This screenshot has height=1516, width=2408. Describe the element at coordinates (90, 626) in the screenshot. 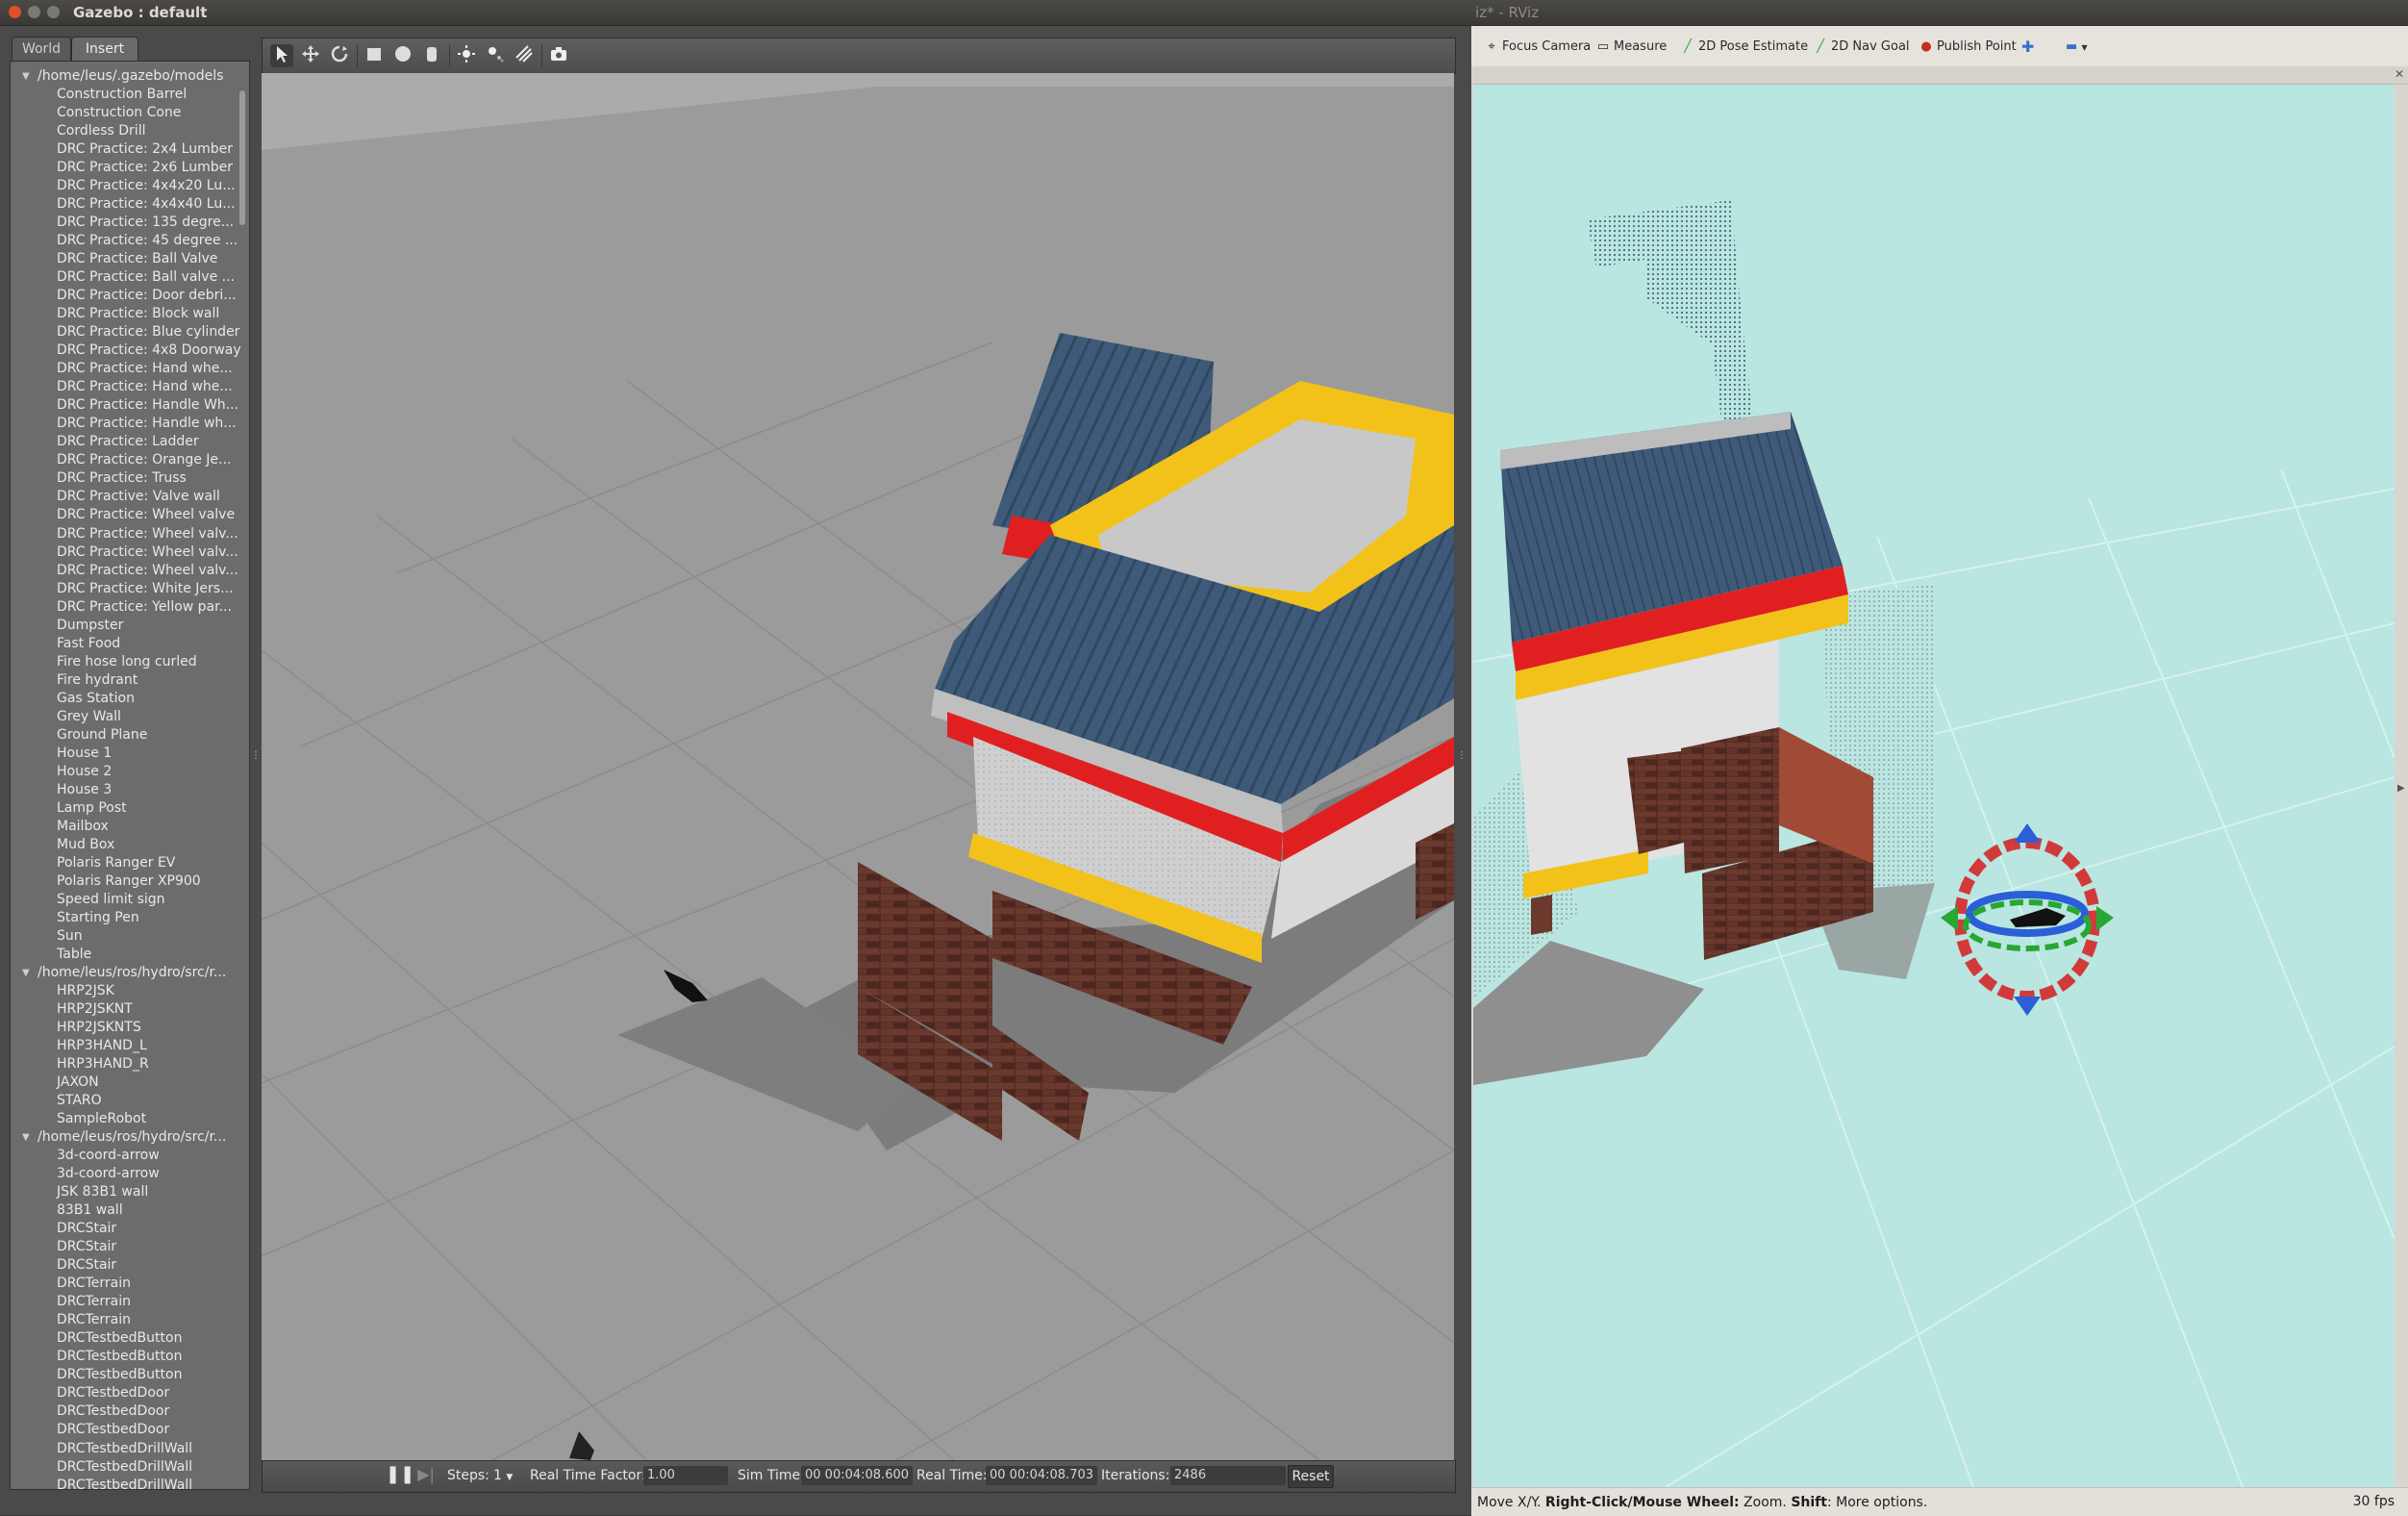

I see `tree-item: Dumpster` at that location.